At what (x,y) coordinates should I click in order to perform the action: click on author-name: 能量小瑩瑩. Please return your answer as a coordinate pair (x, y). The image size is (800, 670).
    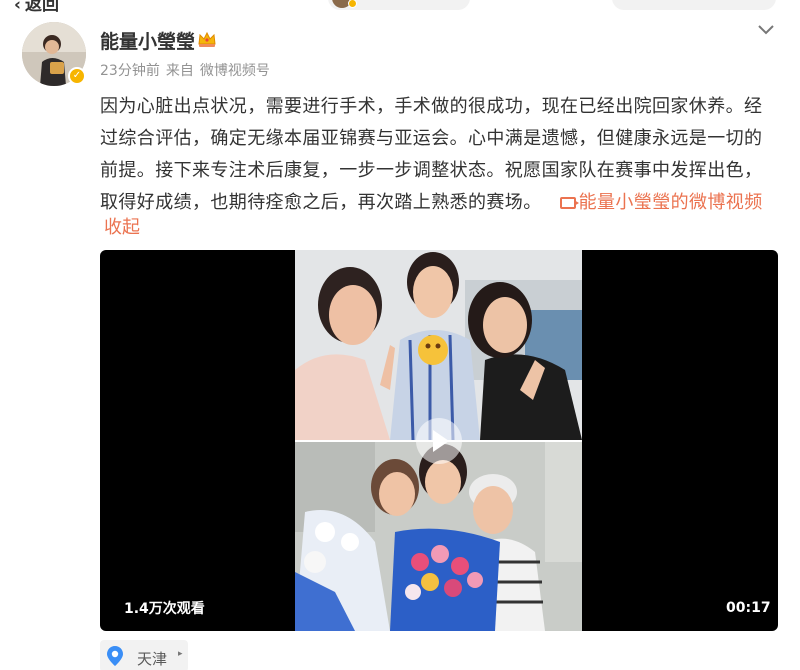
    Looking at the image, I should click on (147, 40).